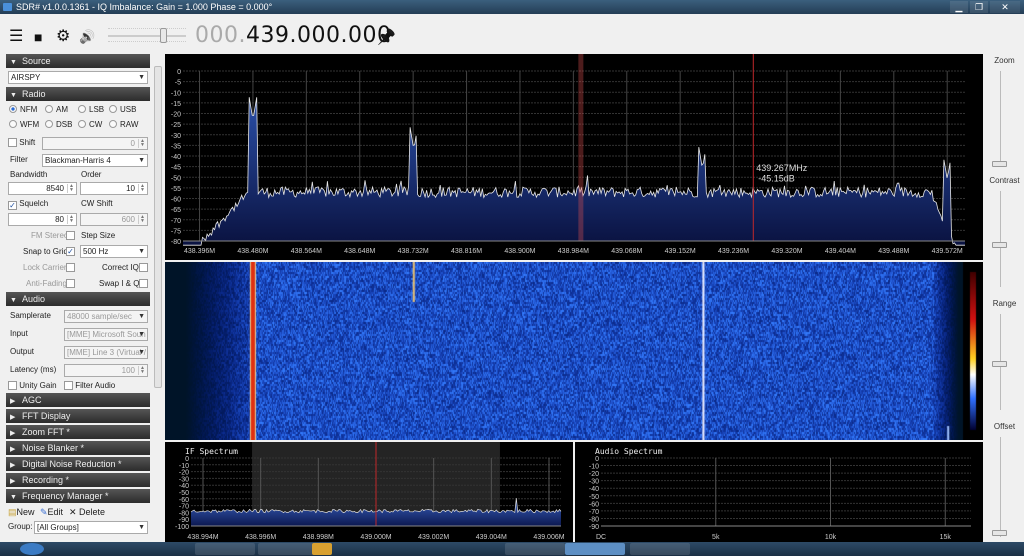 This screenshot has width=1024, height=556. What do you see at coordinates (179, 72) in the screenshot?
I see `y-tick-label: 0` at bounding box center [179, 72].